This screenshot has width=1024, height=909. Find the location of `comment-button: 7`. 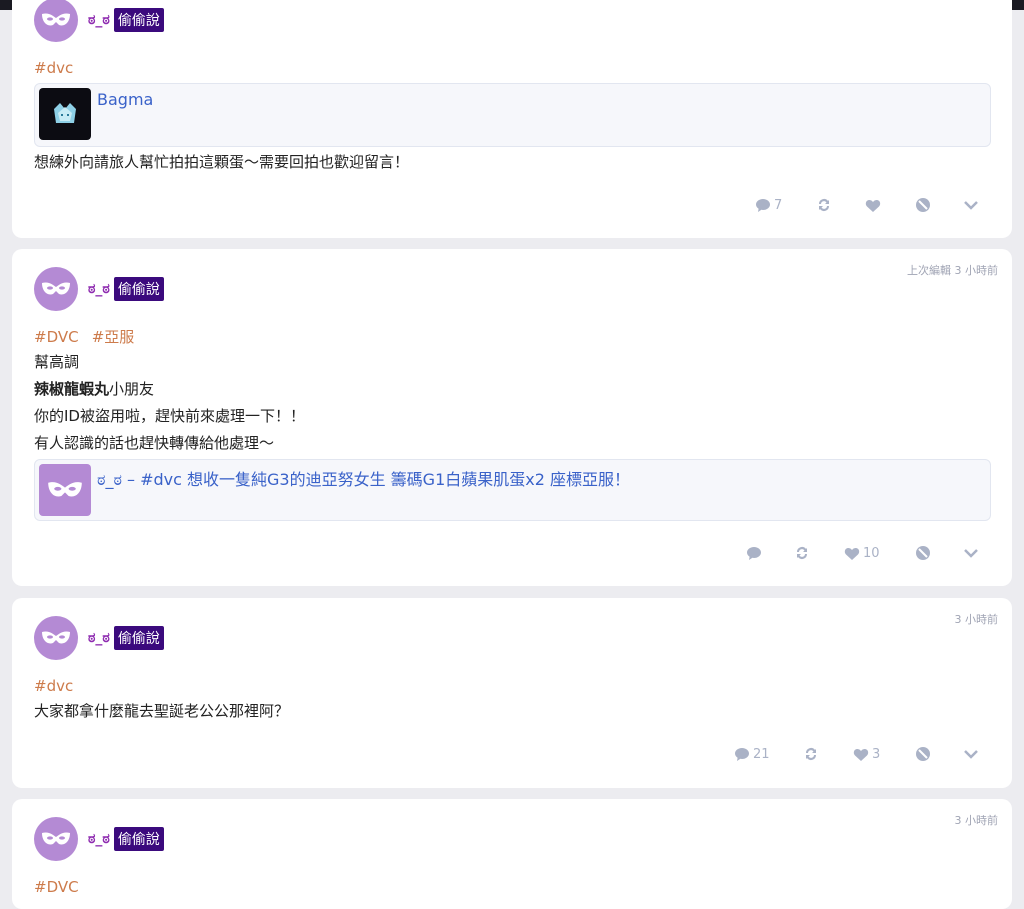

comment-button: 7 is located at coordinates (768, 205).